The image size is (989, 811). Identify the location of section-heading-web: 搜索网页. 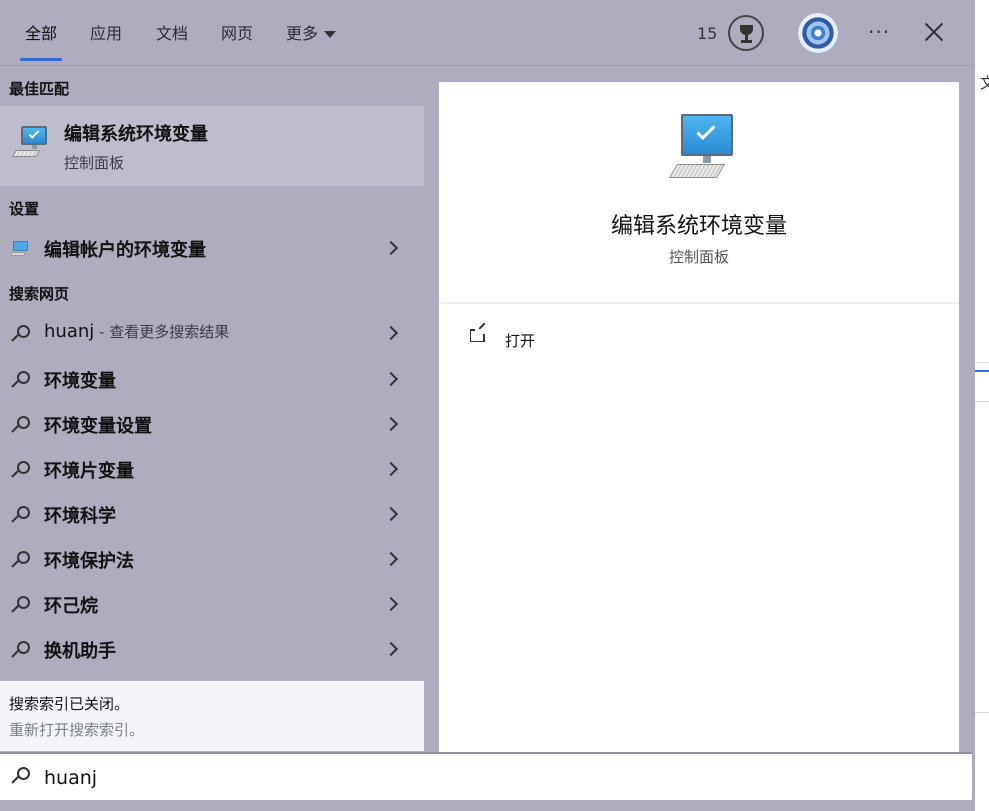
(39, 294).